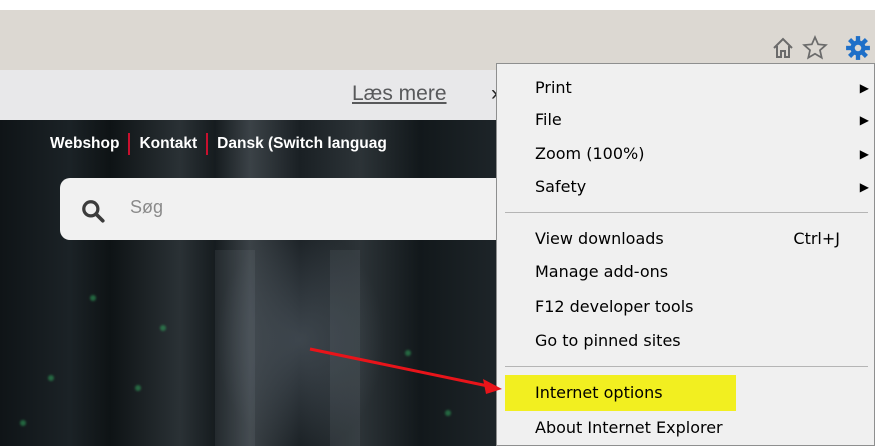 The width and height of the screenshot is (875, 446). What do you see at coordinates (399, 94) in the screenshot?
I see `read-more-link: Læs mere` at bounding box center [399, 94].